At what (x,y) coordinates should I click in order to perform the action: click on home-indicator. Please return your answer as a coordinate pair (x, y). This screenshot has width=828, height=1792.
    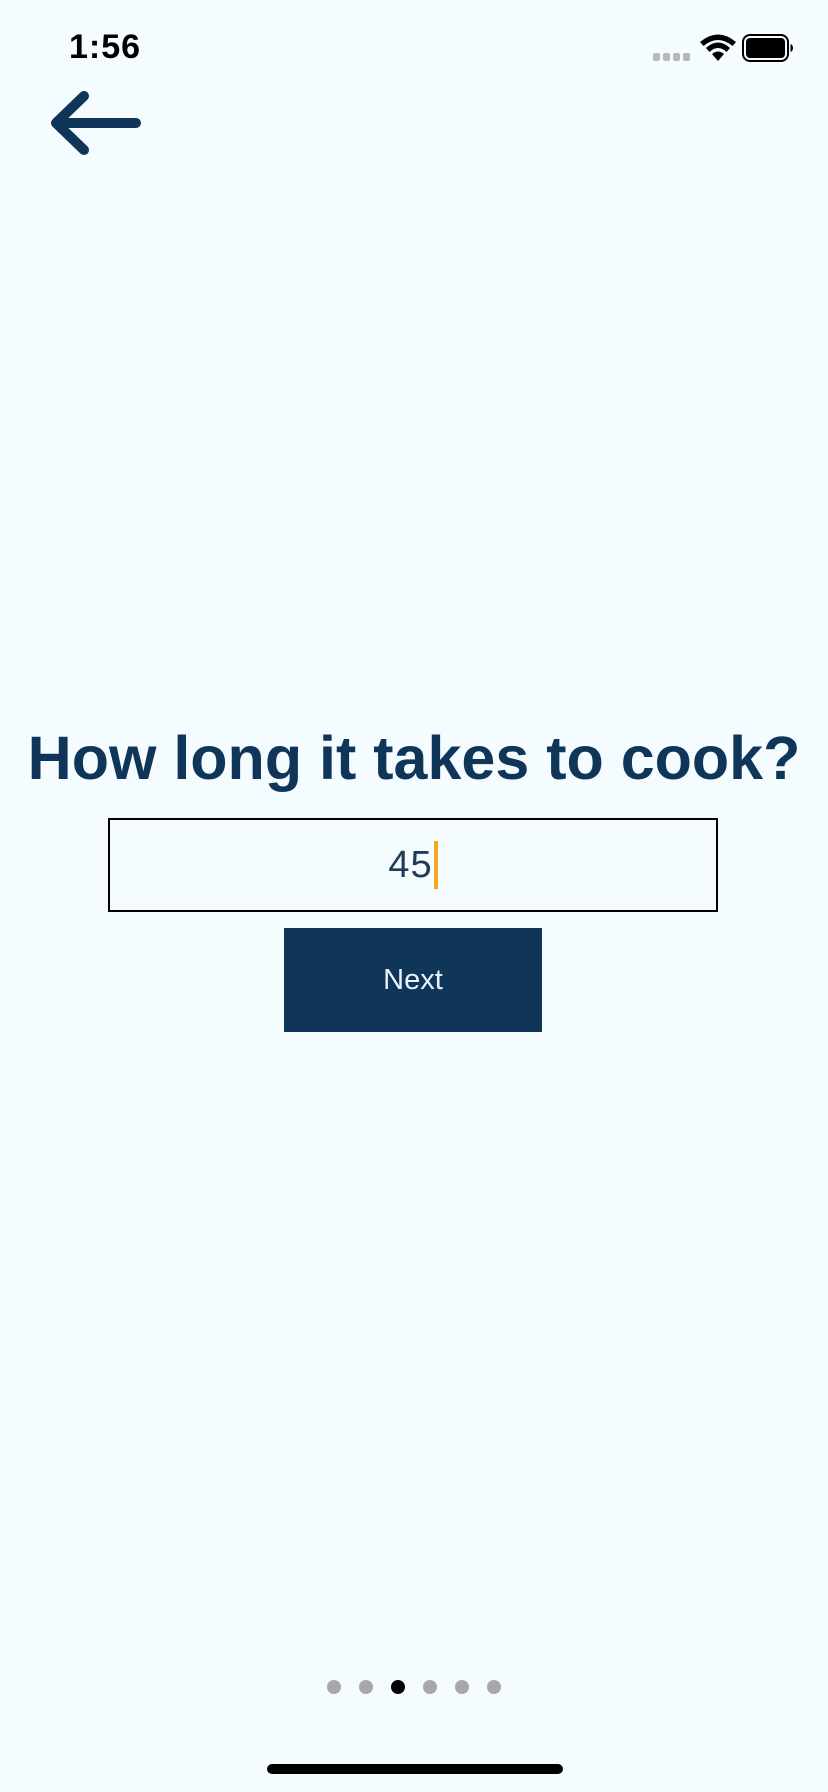
    Looking at the image, I should click on (415, 1769).